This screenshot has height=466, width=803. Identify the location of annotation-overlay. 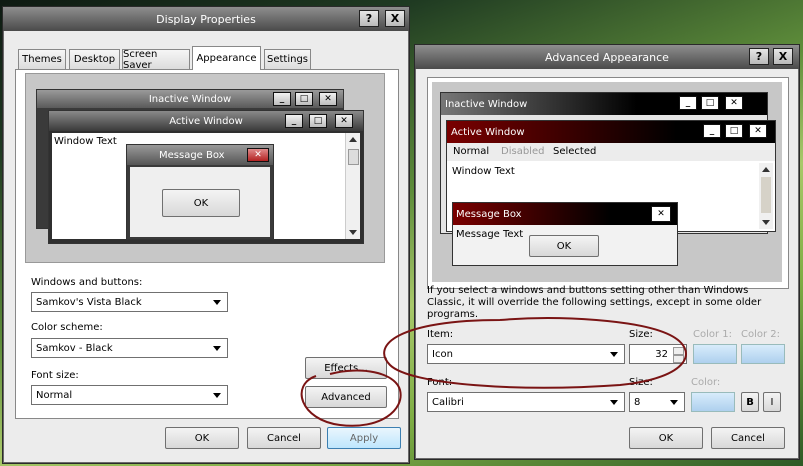
(493, 372).